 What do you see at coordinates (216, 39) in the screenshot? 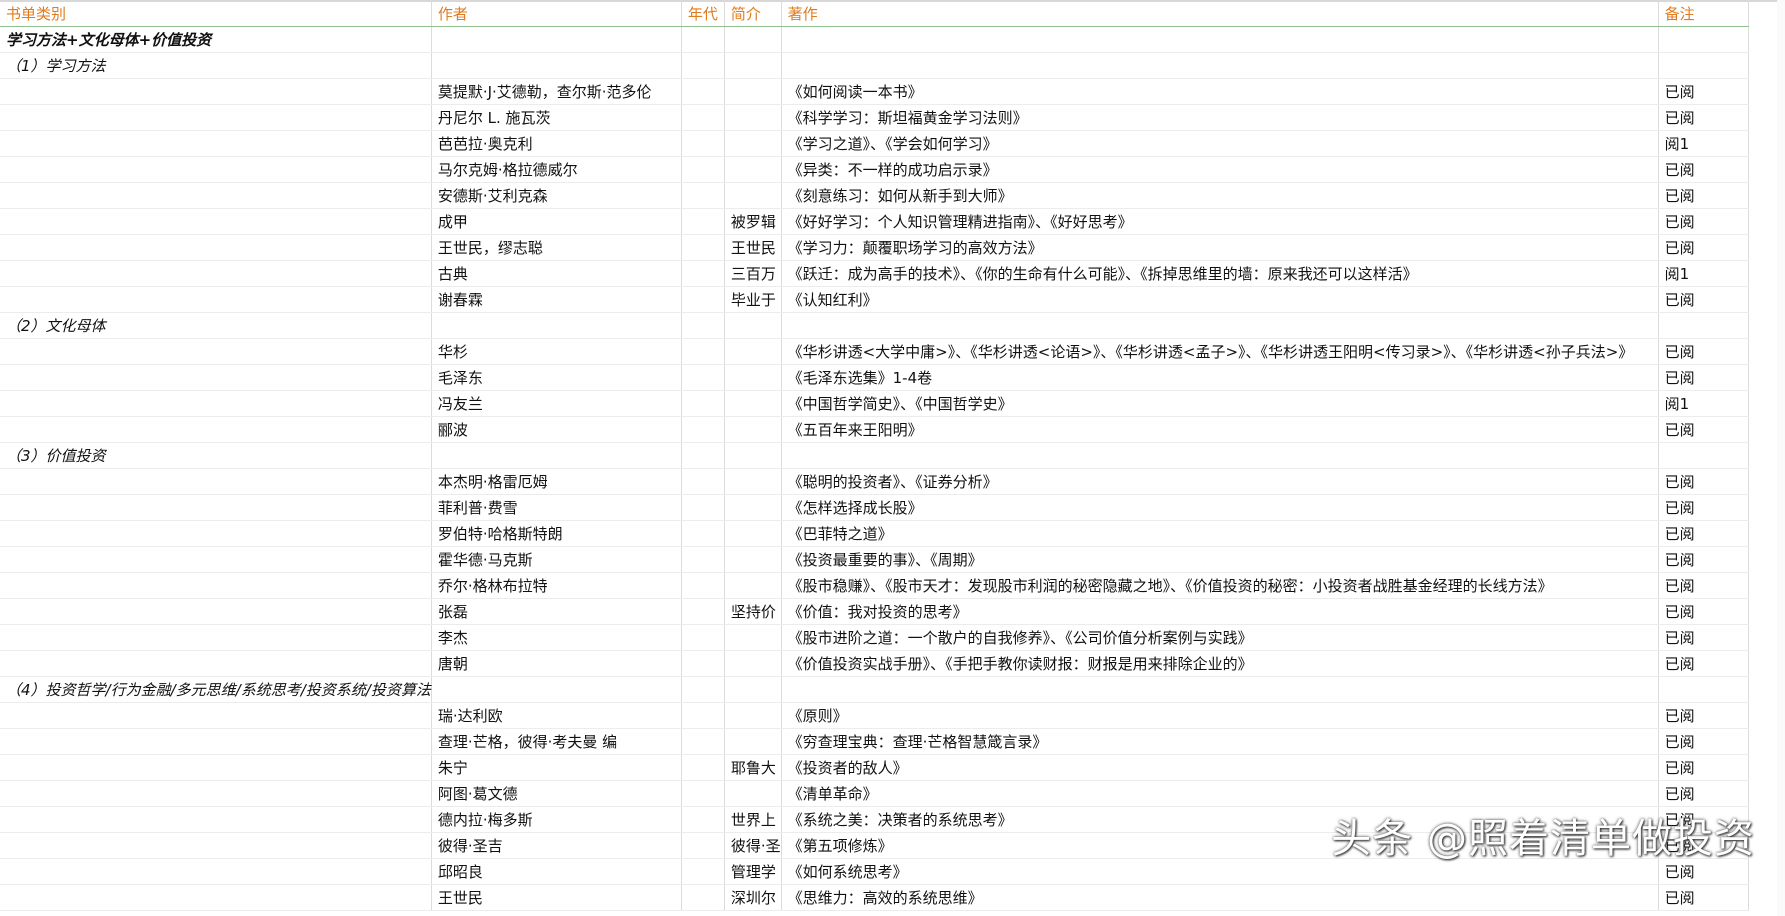
I see `cell-category: 学习方法+文化母体+价值投资` at bounding box center [216, 39].